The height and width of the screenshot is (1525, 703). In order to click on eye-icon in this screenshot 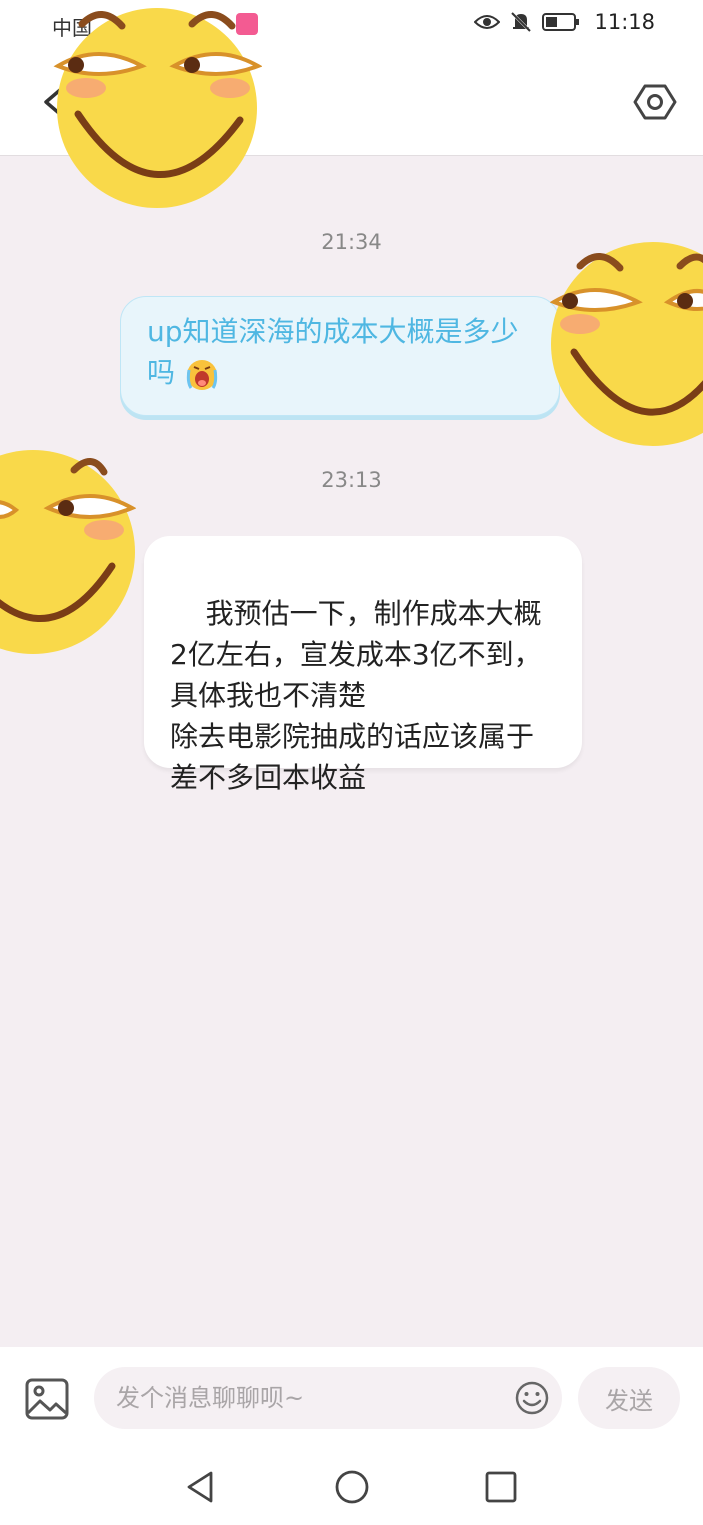, I will do `click(487, 22)`.